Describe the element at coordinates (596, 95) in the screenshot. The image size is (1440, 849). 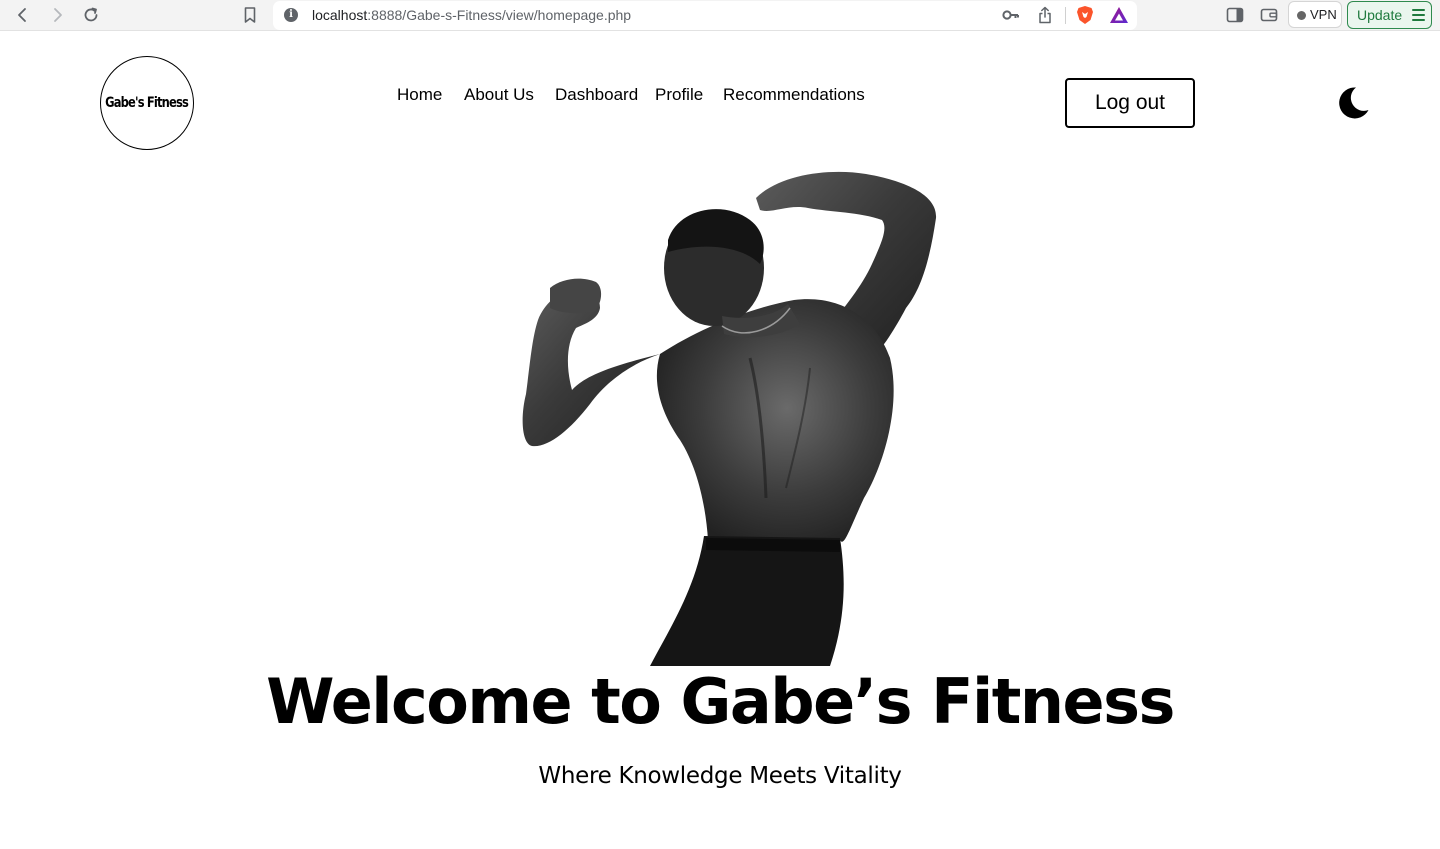
I see `nav-dashboard: Dashboard` at that location.